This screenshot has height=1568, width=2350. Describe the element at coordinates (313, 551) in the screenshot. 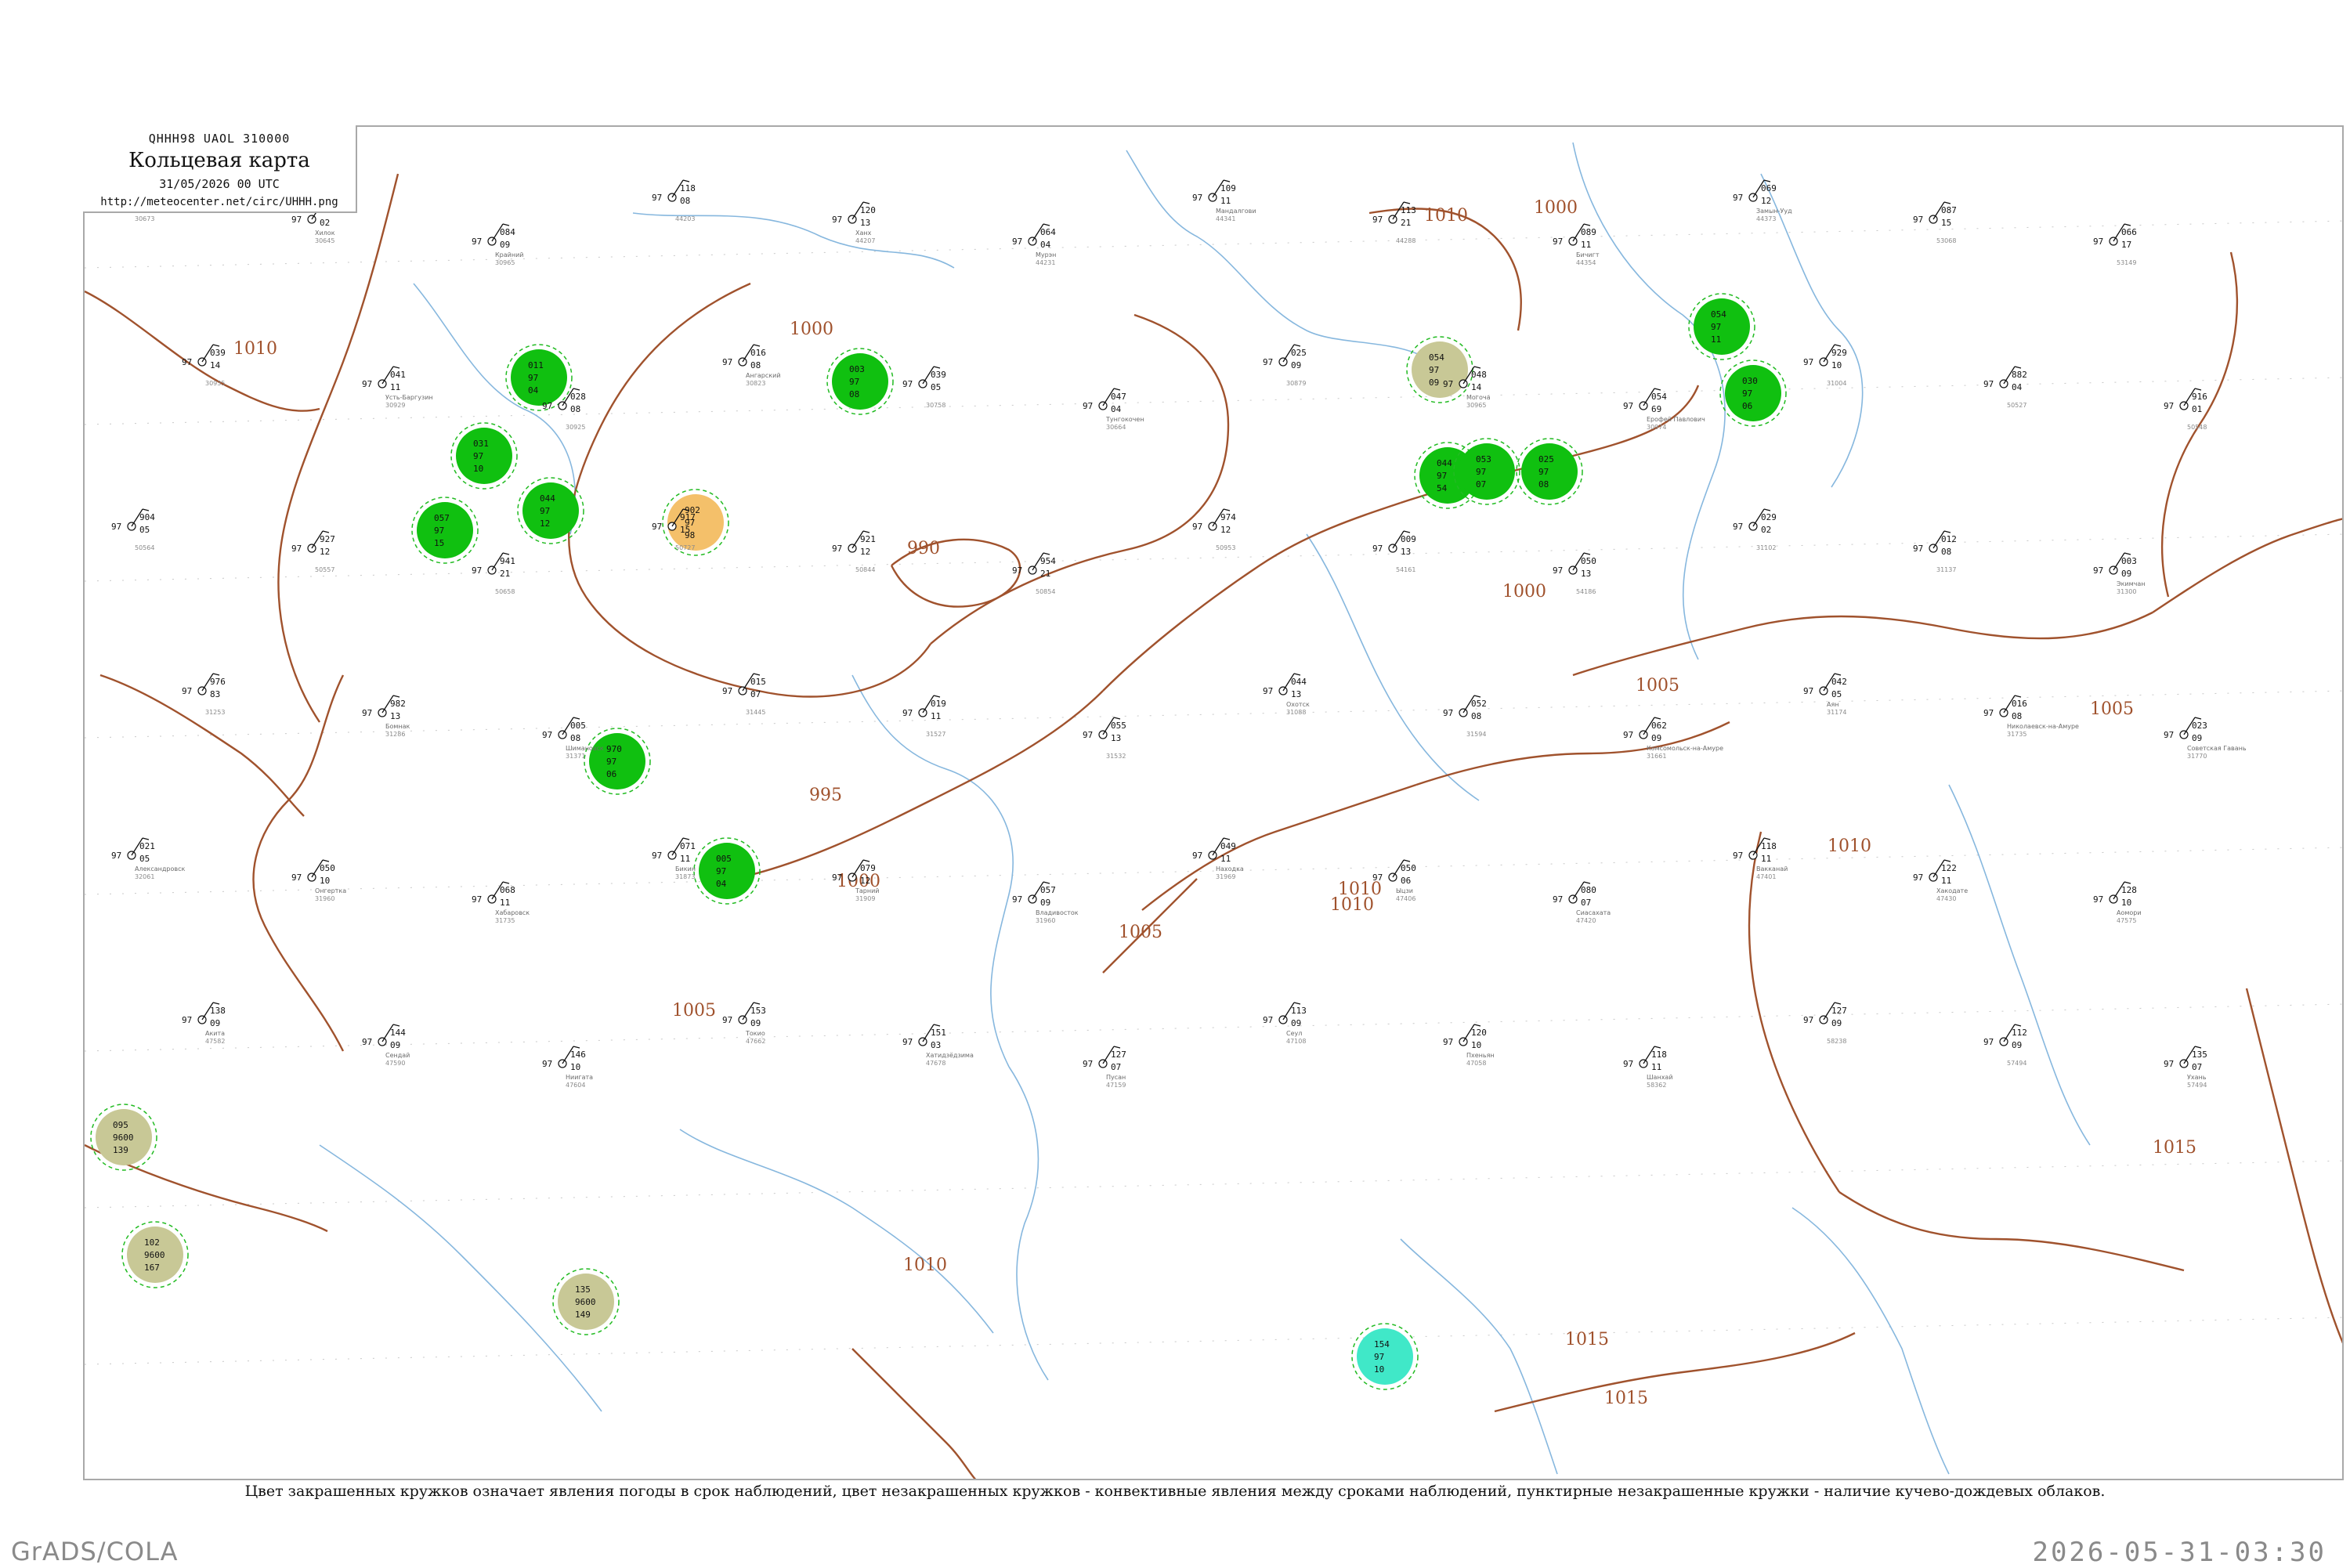

I see `station-plot: 927 97 12 50557` at that location.